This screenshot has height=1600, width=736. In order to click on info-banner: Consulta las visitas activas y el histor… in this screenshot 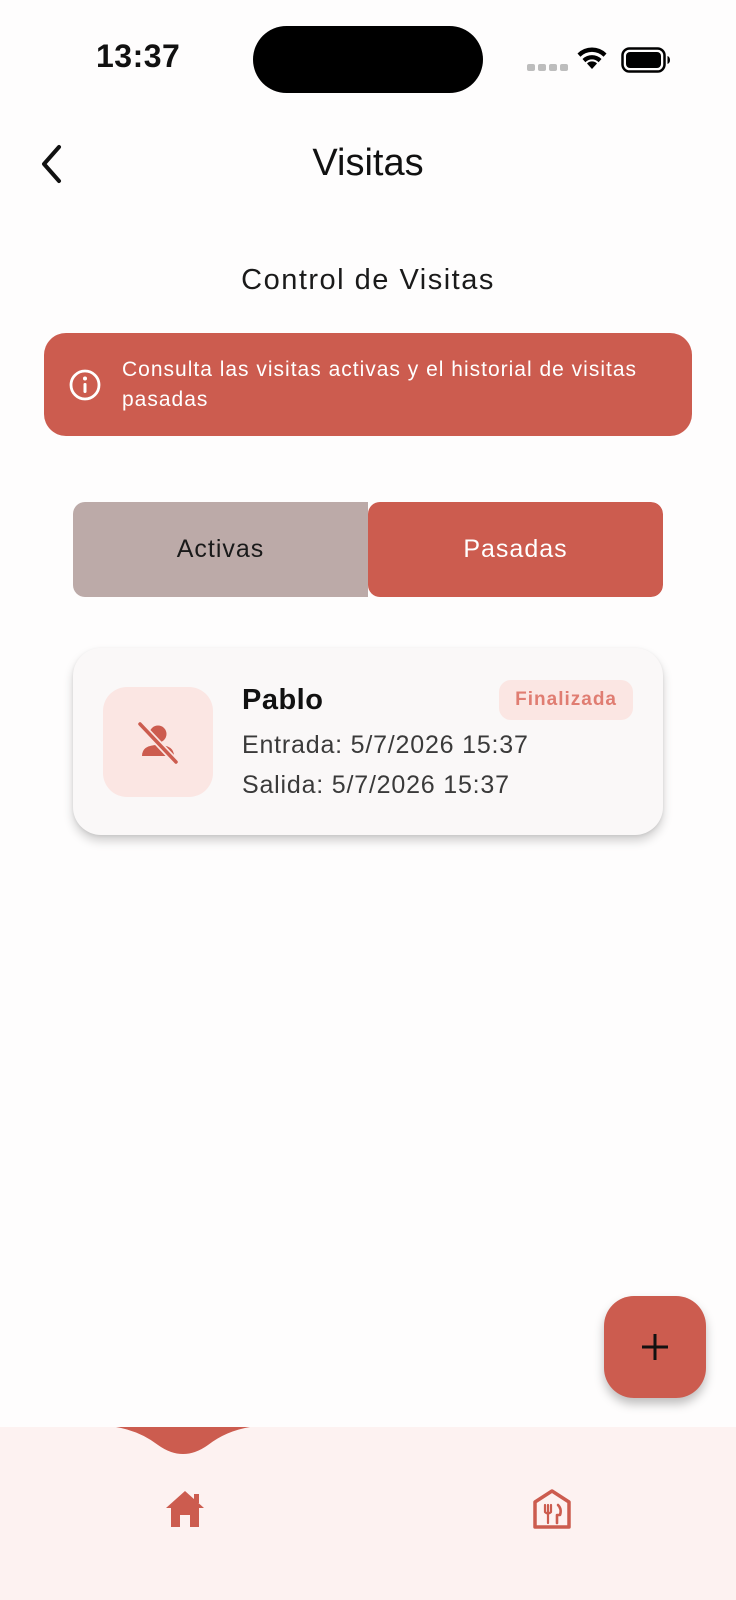, I will do `click(368, 384)`.